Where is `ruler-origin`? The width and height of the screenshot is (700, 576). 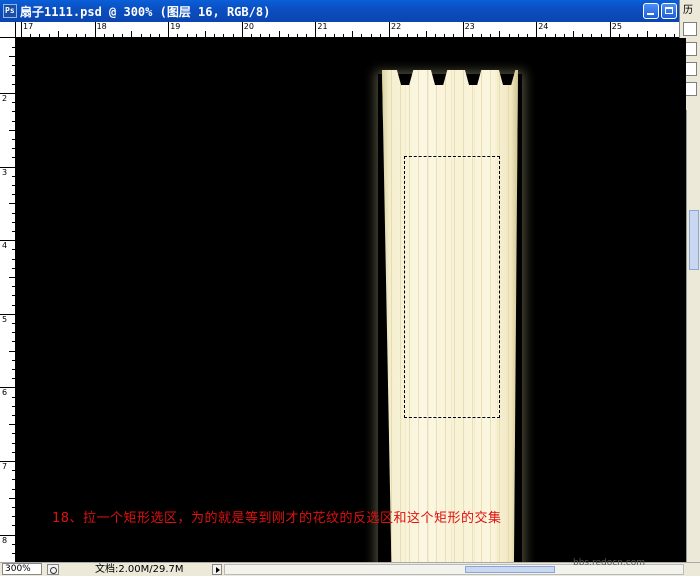
ruler-origin is located at coordinates (8, 30).